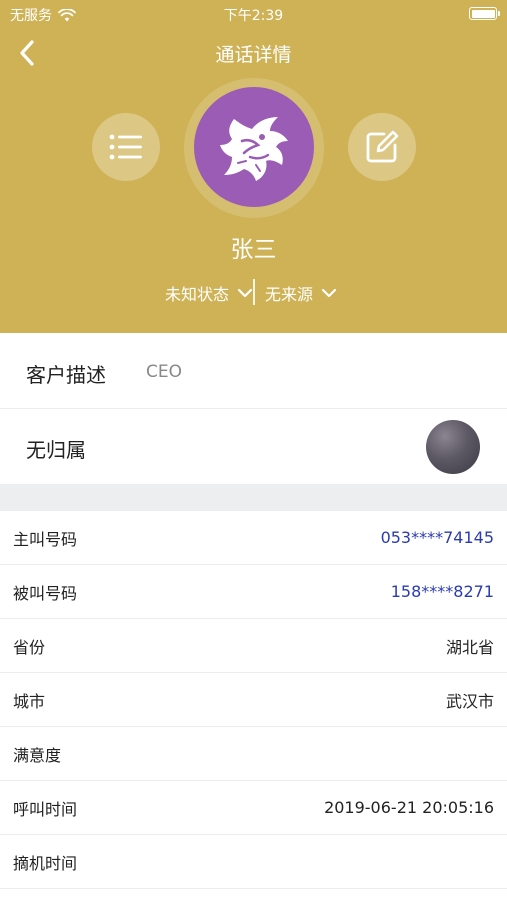 Image resolution: width=507 pixels, height=900 pixels. I want to click on owner-avatar, so click(453, 447).